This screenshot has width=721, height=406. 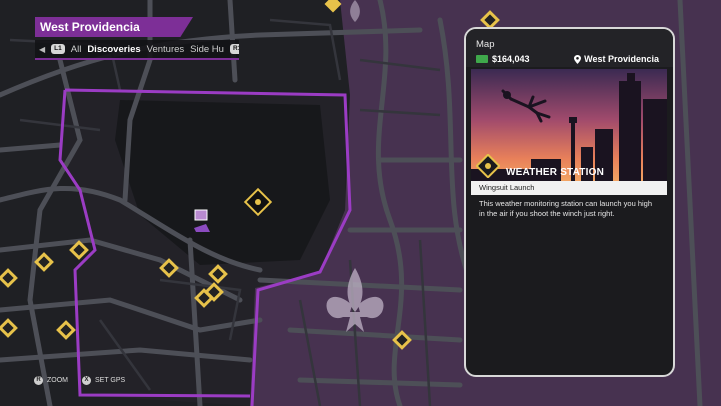 I want to click on r-stick-icon: R, so click(x=38, y=380).